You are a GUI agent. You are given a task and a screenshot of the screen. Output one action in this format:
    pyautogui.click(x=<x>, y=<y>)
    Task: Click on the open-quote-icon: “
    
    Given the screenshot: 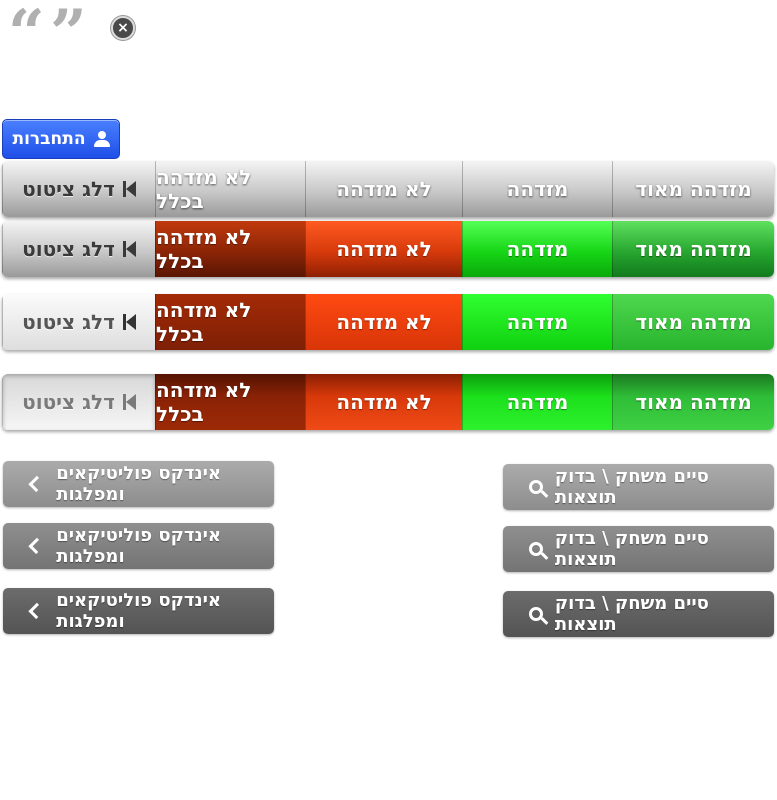 What is the action you would take?
    pyautogui.click(x=26, y=35)
    